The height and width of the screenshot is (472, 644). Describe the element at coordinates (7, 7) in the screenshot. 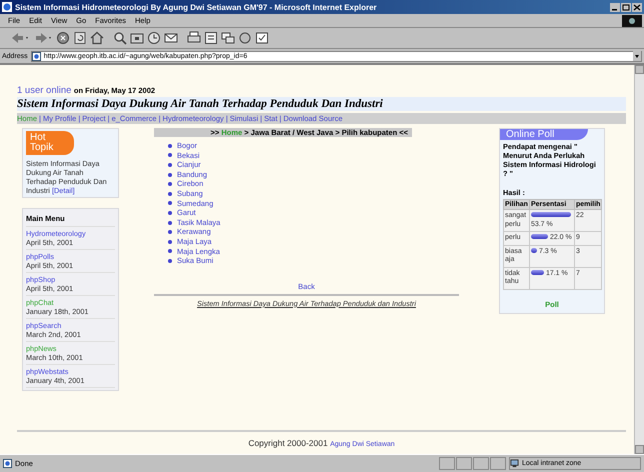

I see `browser-icon` at that location.